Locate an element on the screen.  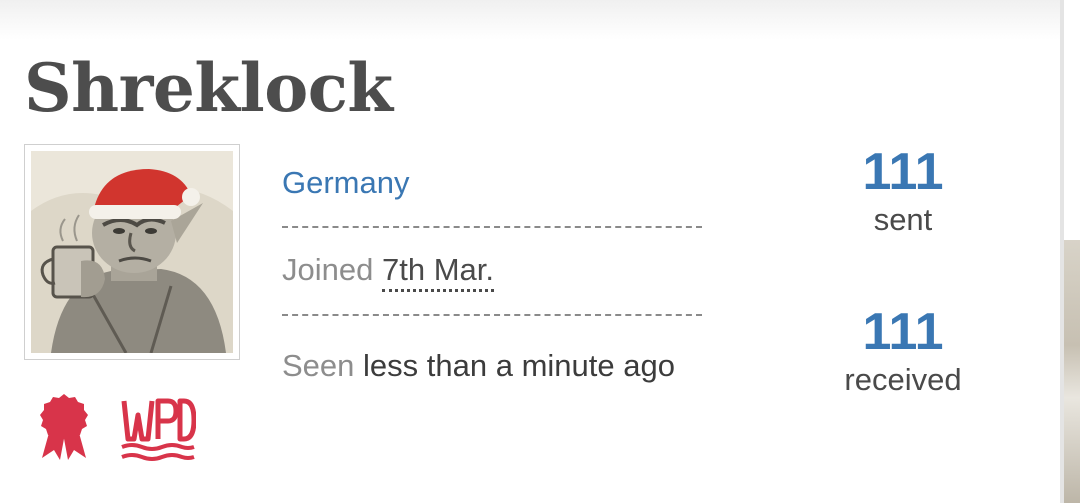
country-link: Germany is located at coordinates (345, 183).